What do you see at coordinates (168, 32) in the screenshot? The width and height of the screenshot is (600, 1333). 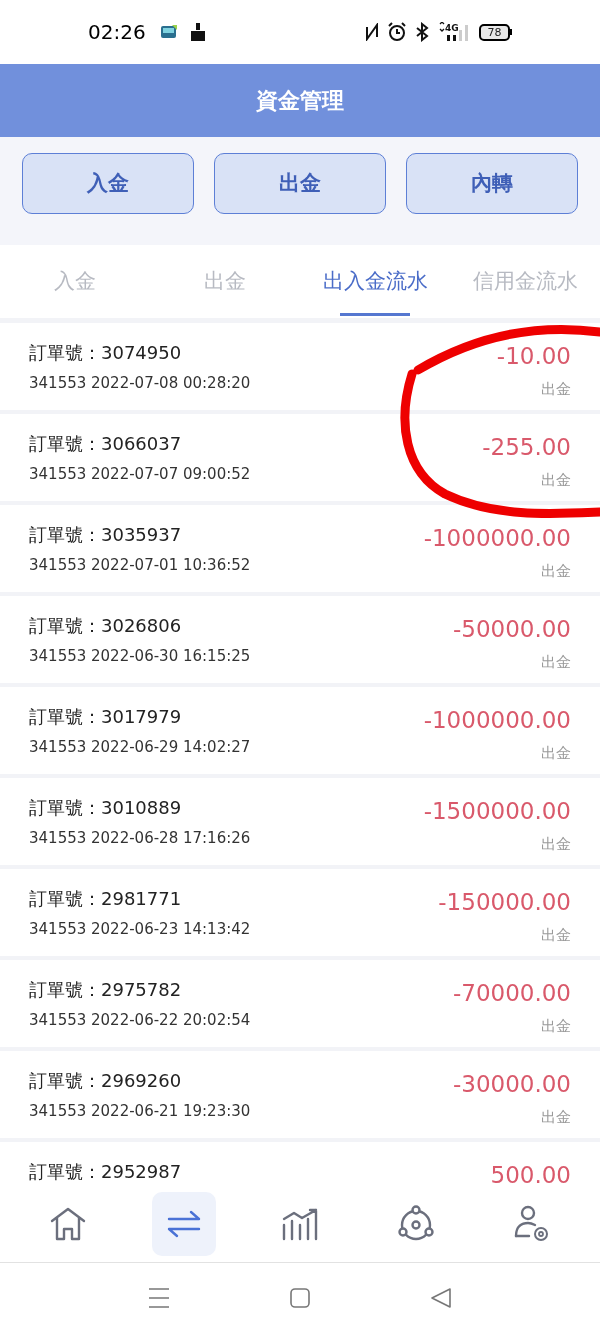 I see `app-notification-icon` at bounding box center [168, 32].